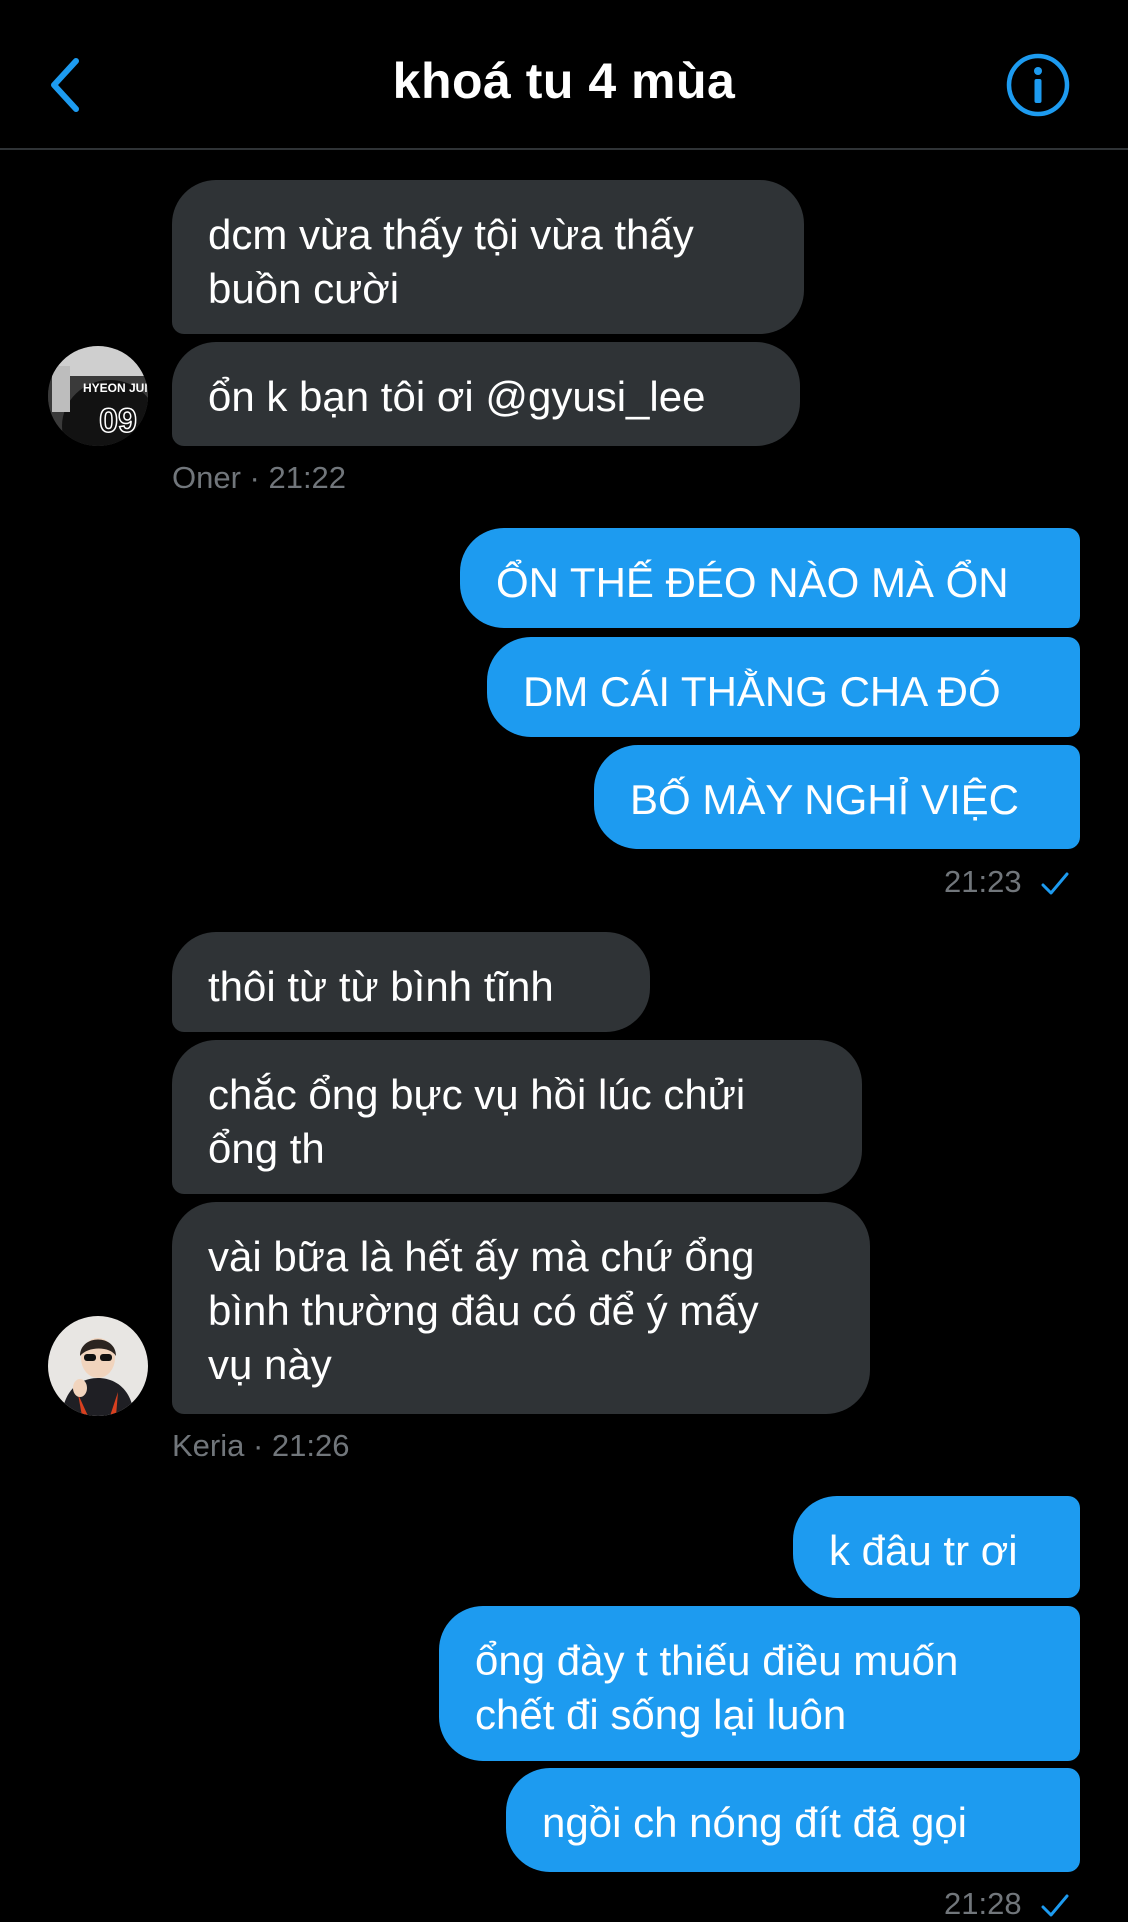 The width and height of the screenshot is (1128, 1922). What do you see at coordinates (755, 1822) in the screenshot?
I see `message-text: ngồi ch nóng đít đã gọi` at bounding box center [755, 1822].